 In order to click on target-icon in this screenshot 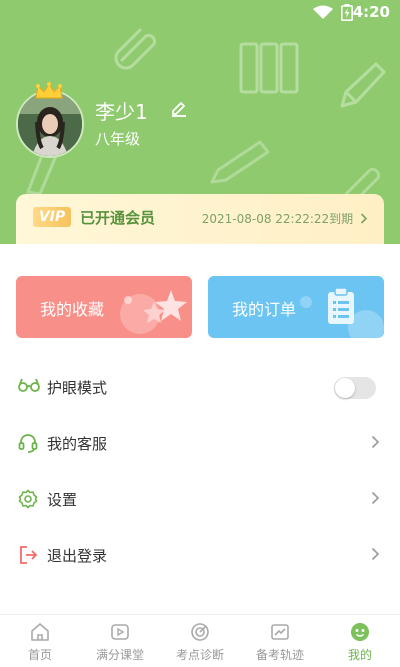, I will do `click(200, 632)`.